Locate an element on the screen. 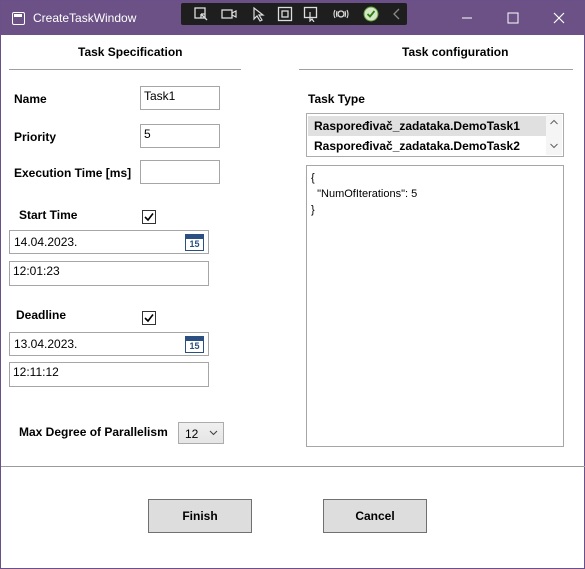 This screenshot has width=585, height=569. cancel-button: Cancel is located at coordinates (375, 516).